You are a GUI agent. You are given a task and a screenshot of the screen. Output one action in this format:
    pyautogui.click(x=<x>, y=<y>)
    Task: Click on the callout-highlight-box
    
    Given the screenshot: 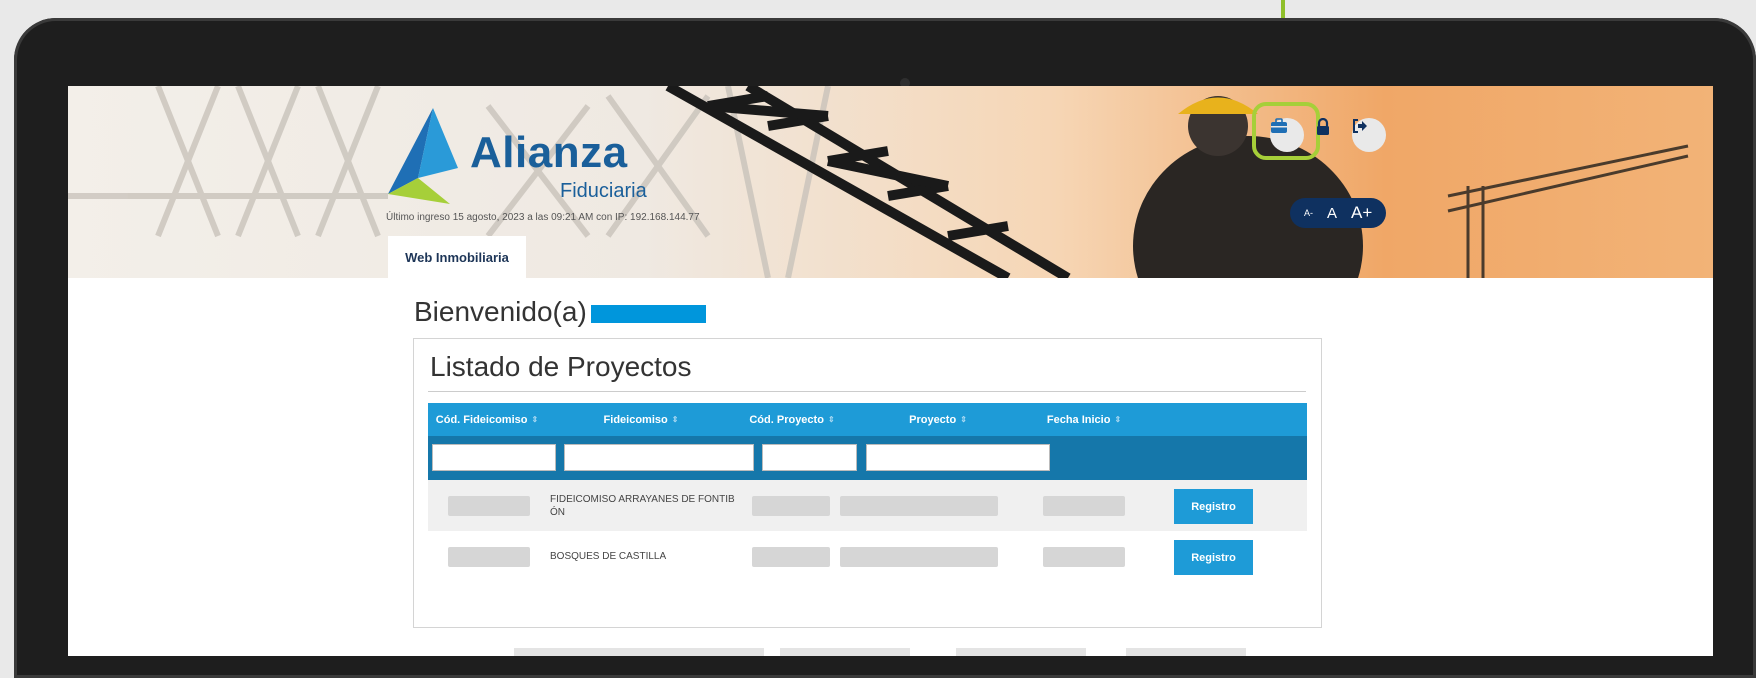 What is the action you would take?
    pyautogui.click(x=1286, y=131)
    